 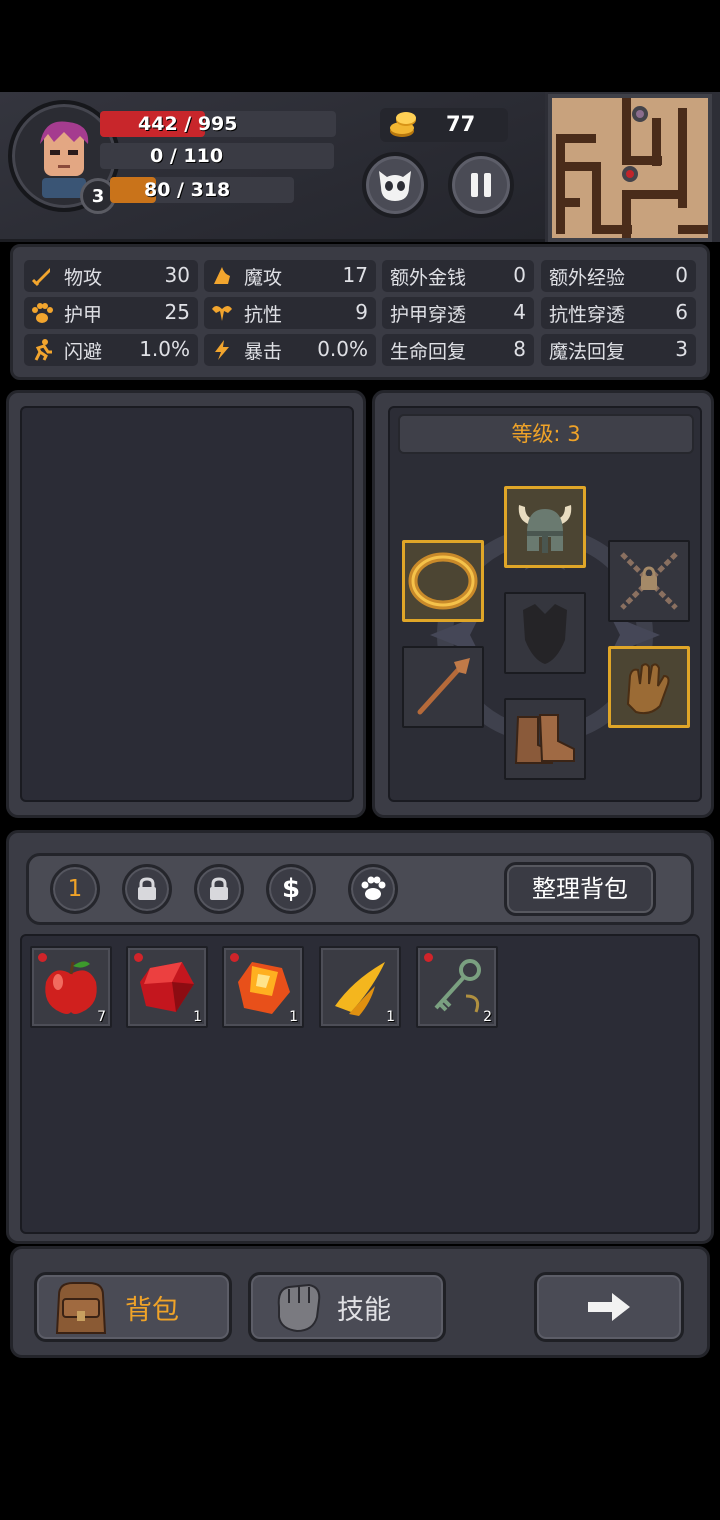 I want to click on stat-cell: 抗性穿透 6, so click(x=618, y=313).